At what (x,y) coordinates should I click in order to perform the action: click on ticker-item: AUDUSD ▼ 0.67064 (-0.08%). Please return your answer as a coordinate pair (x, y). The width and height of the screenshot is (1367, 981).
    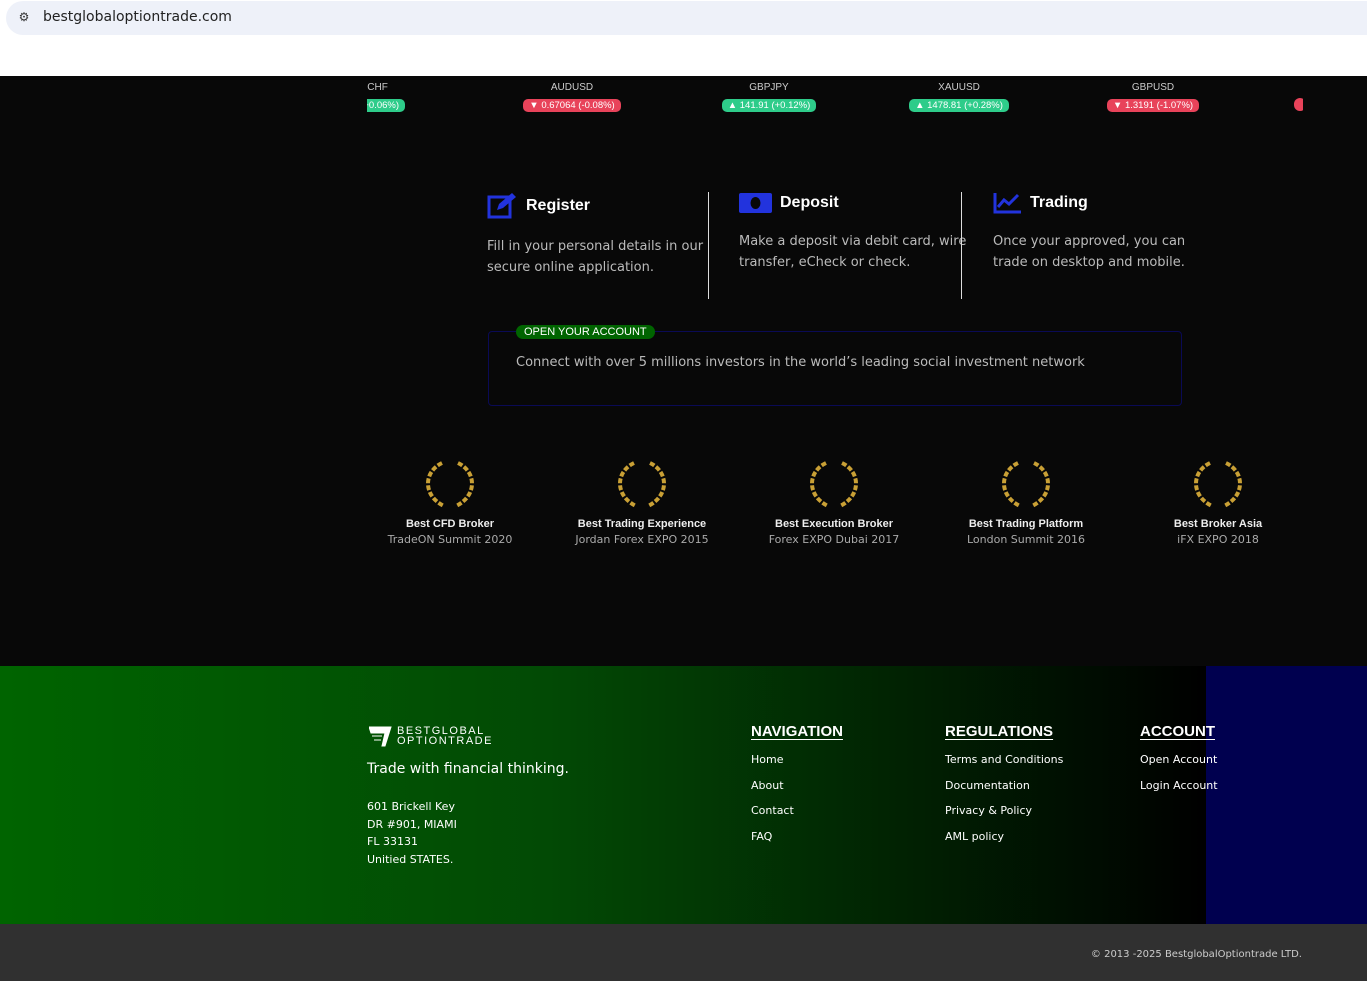
    Looking at the image, I should click on (572, 97).